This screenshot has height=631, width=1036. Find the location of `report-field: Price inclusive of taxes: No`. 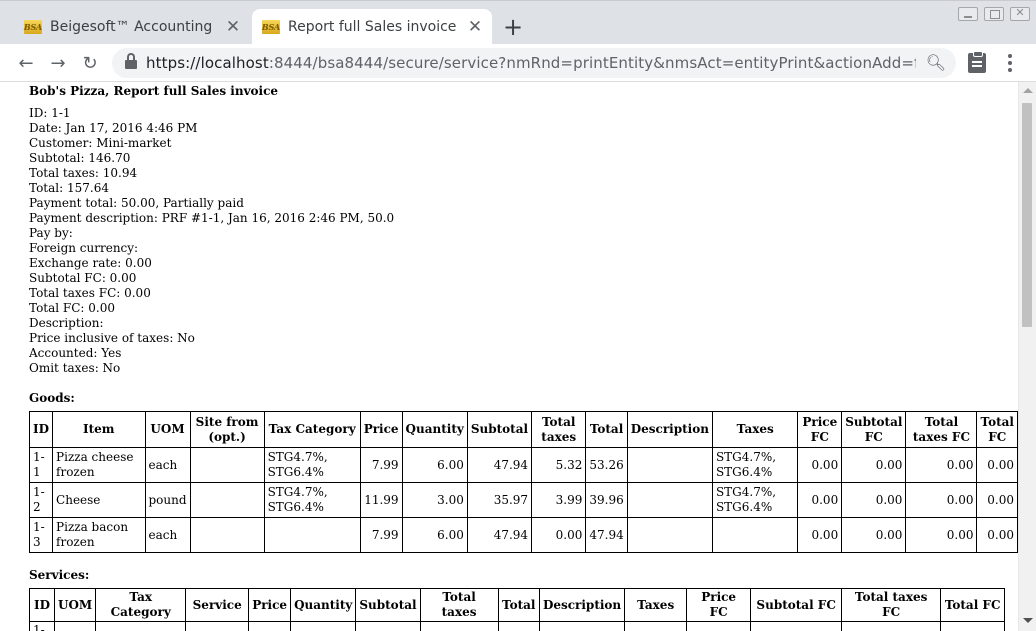

report-field: Price inclusive of taxes: No is located at coordinates (112, 338).